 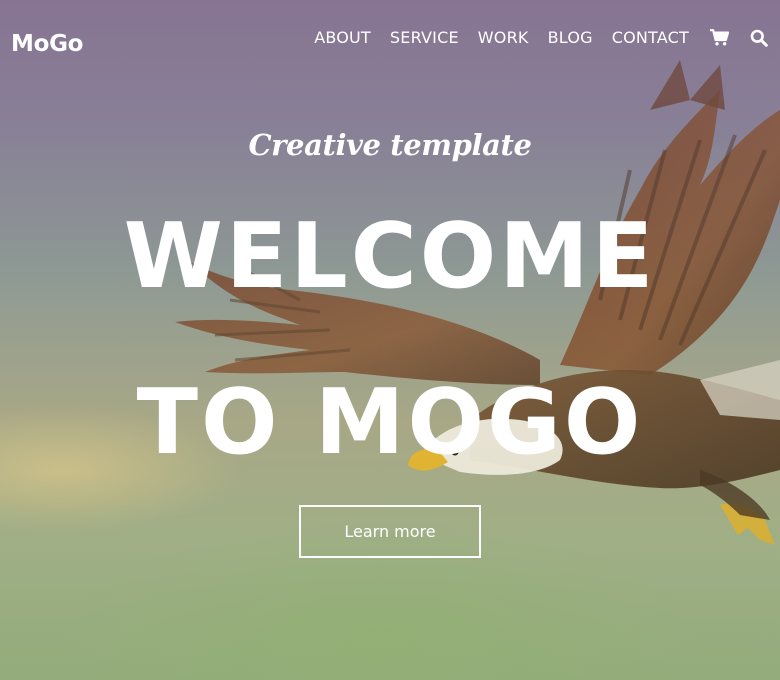 What do you see at coordinates (390, 531) in the screenshot?
I see `learn-more-button: Learn more` at bounding box center [390, 531].